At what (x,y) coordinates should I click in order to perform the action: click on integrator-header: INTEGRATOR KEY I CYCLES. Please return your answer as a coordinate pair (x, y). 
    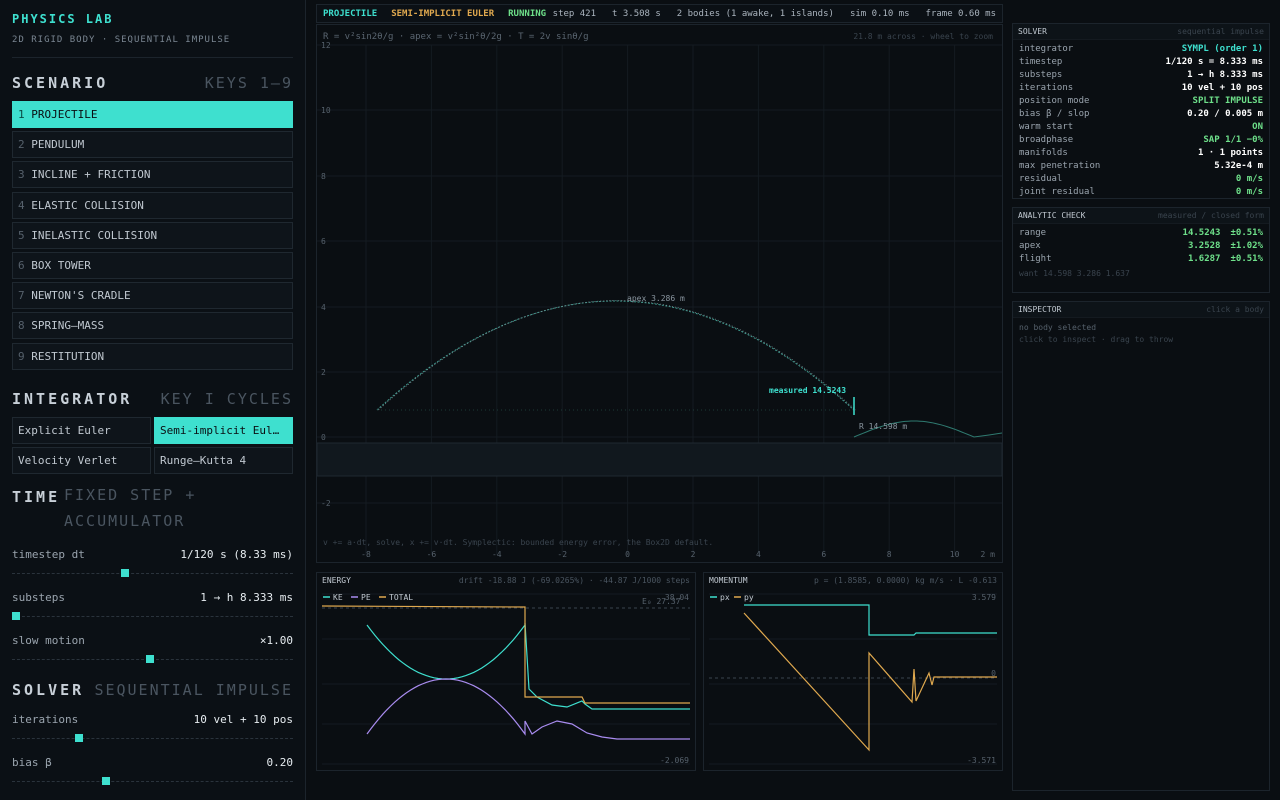
    Looking at the image, I should click on (152, 399).